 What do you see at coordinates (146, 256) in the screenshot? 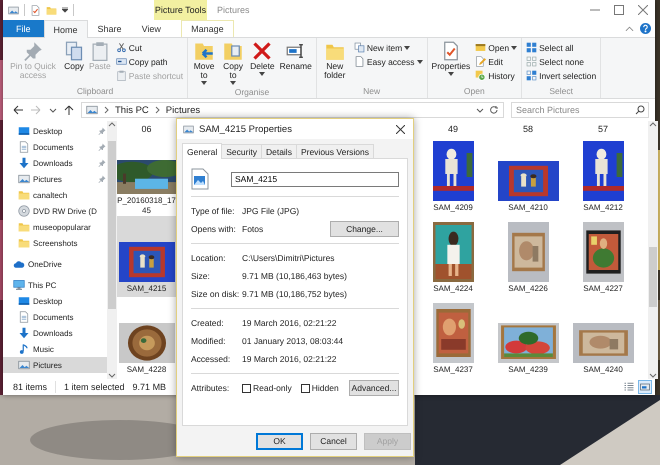
I see `file-item: SAM_4215` at bounding box center [146, 256].